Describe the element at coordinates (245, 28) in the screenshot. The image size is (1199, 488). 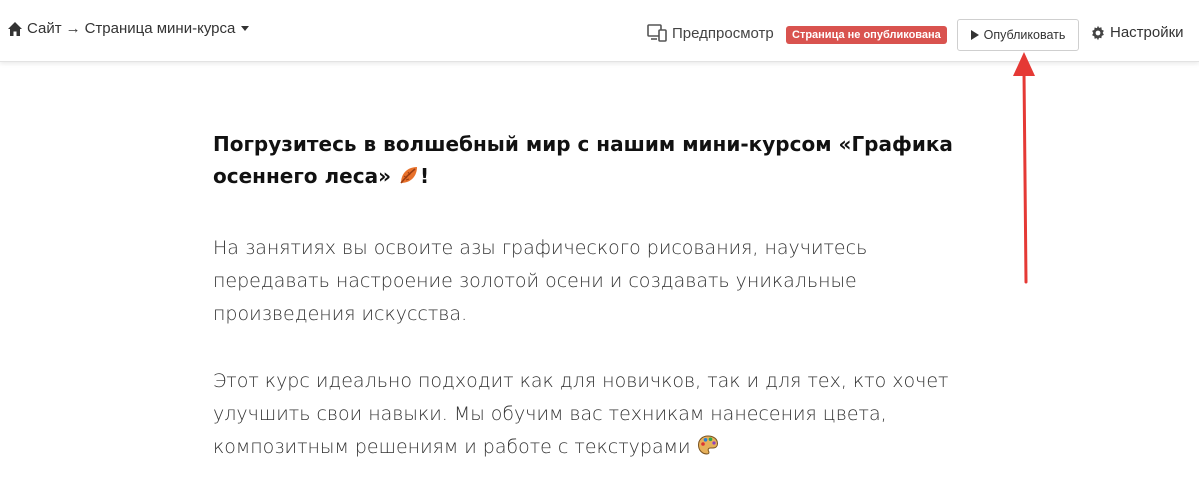
I see `caret-down-icon` at that location.